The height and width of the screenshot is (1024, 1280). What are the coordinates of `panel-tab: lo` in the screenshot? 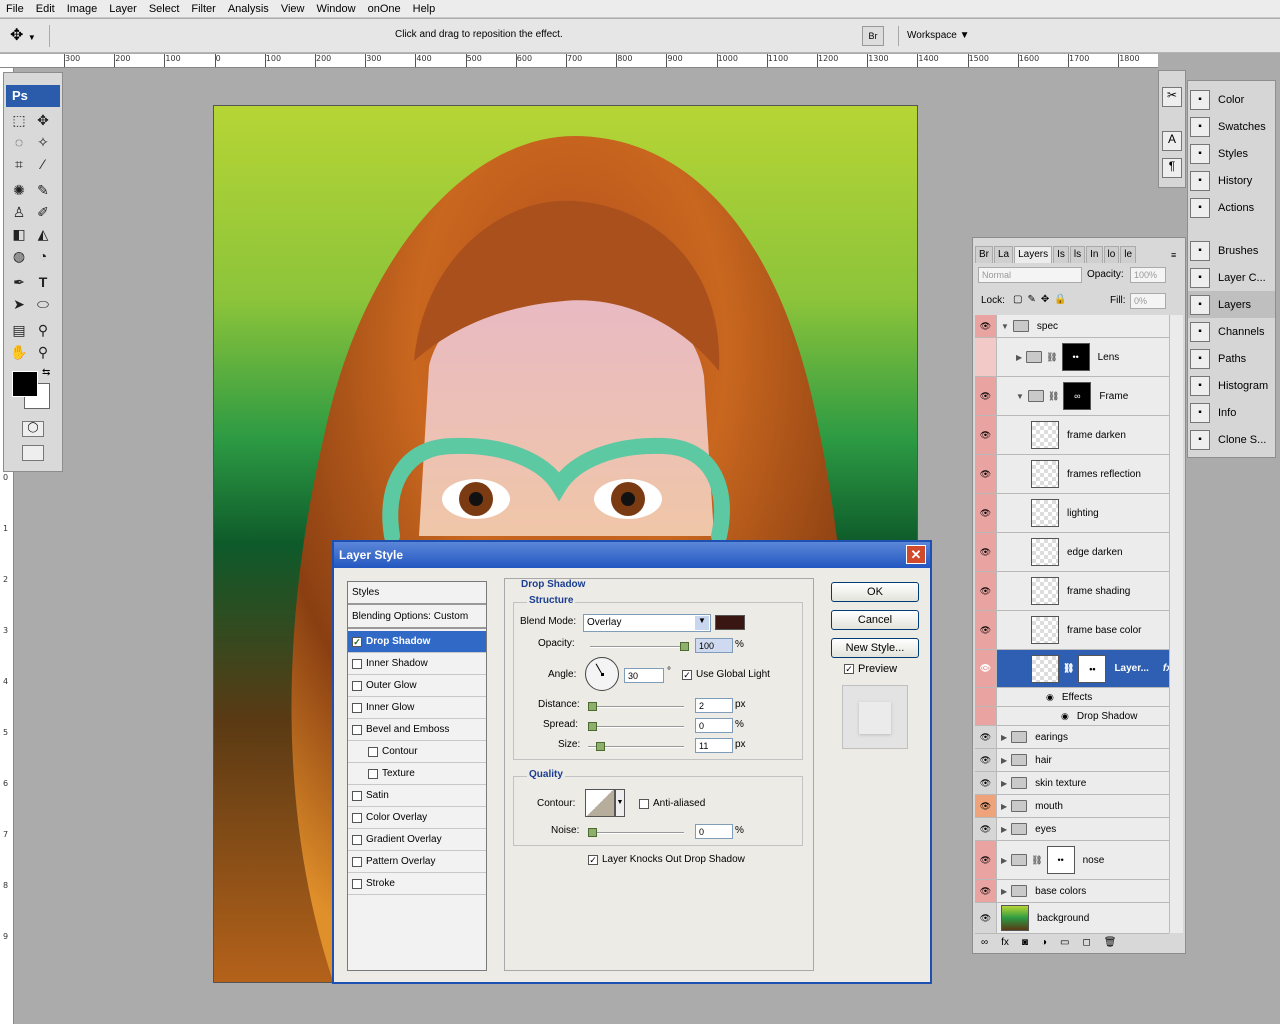 It's located at (1111, 254).